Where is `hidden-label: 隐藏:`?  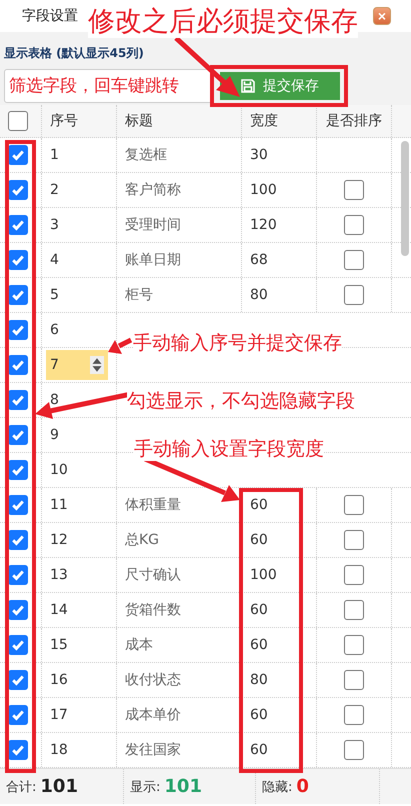 hidden-label: 隐藏: is located at coordinates (277, 787).